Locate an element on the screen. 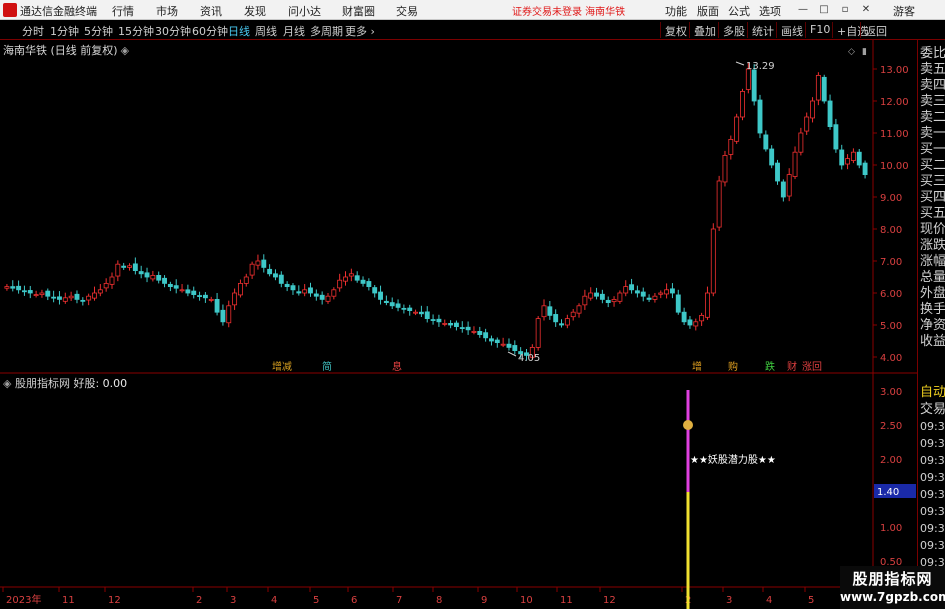 The width and height of the screenshot is (945, 609). quote-field: 卖四 is located at coordinates (932, 86).